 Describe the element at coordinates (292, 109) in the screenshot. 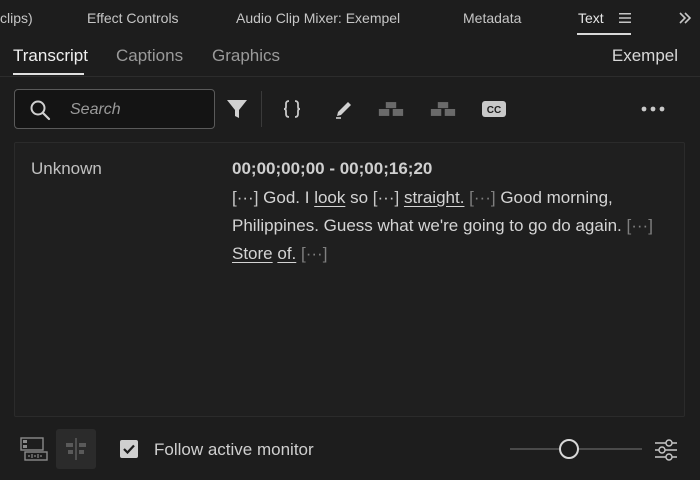

I see `split-segment-icon` at that location.